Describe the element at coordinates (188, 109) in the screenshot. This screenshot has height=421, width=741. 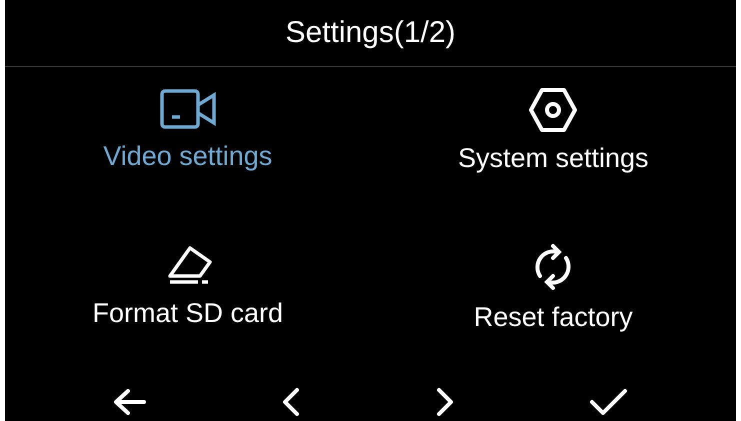
I see `video-camera-icon` at that location.